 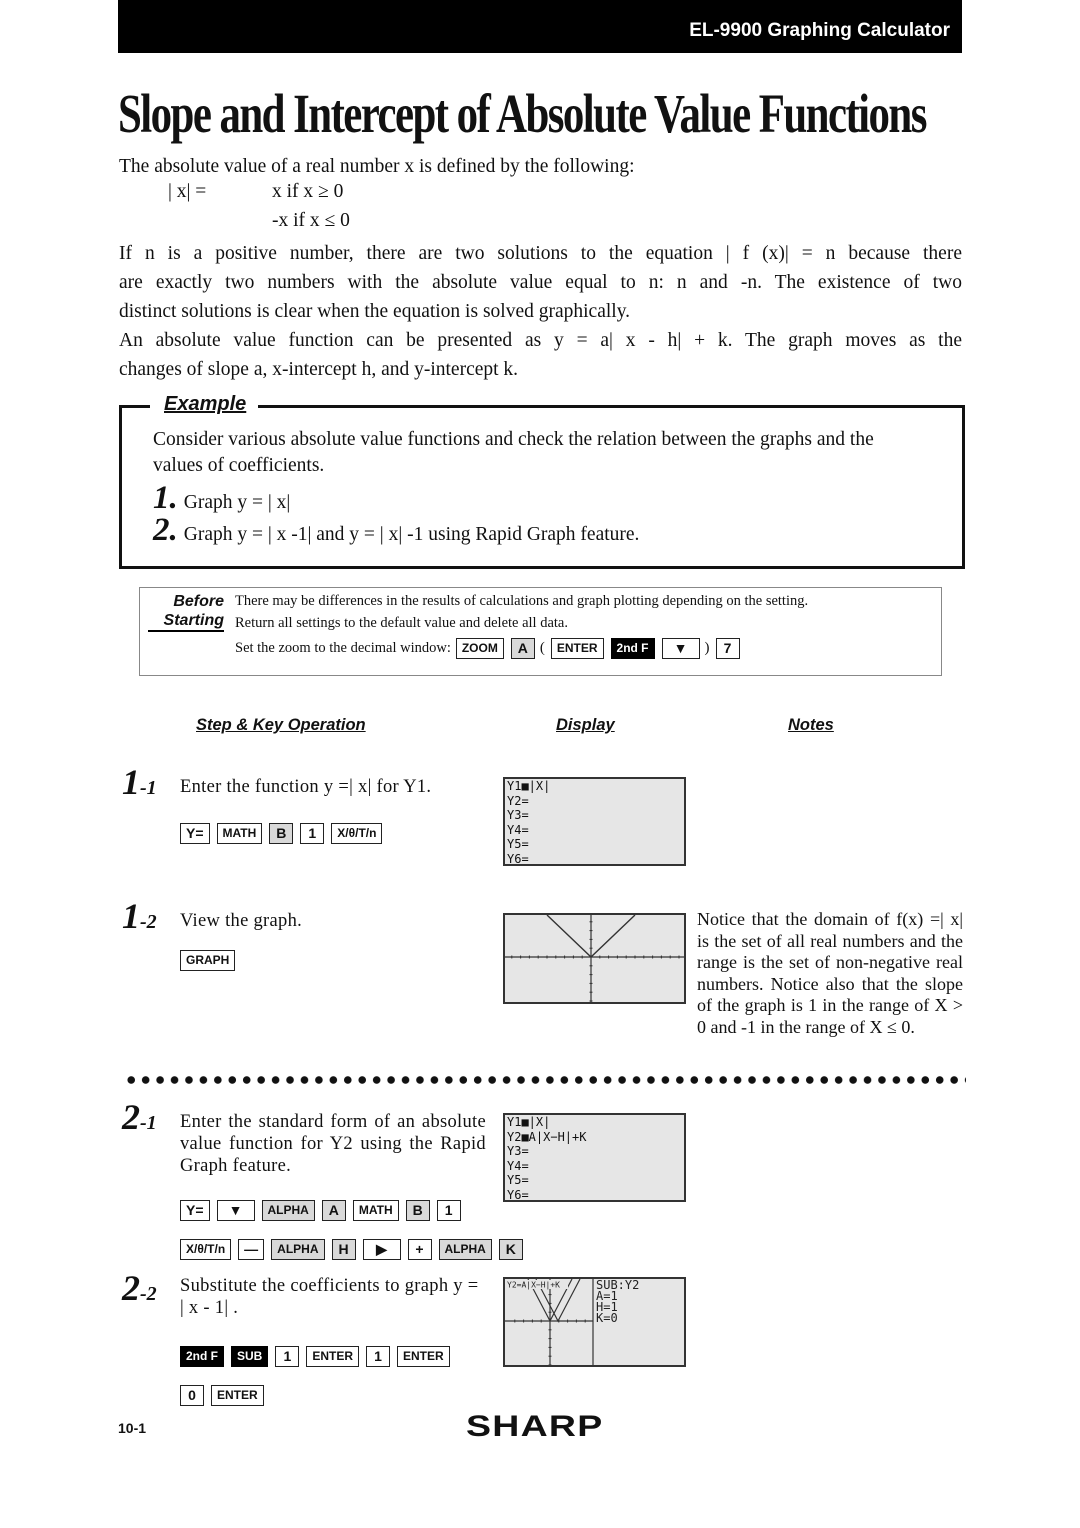 What do you see at coordinates (192, 1395) in the screenshot?
I see `key-0: 0` at bounding box center [192, 1395].